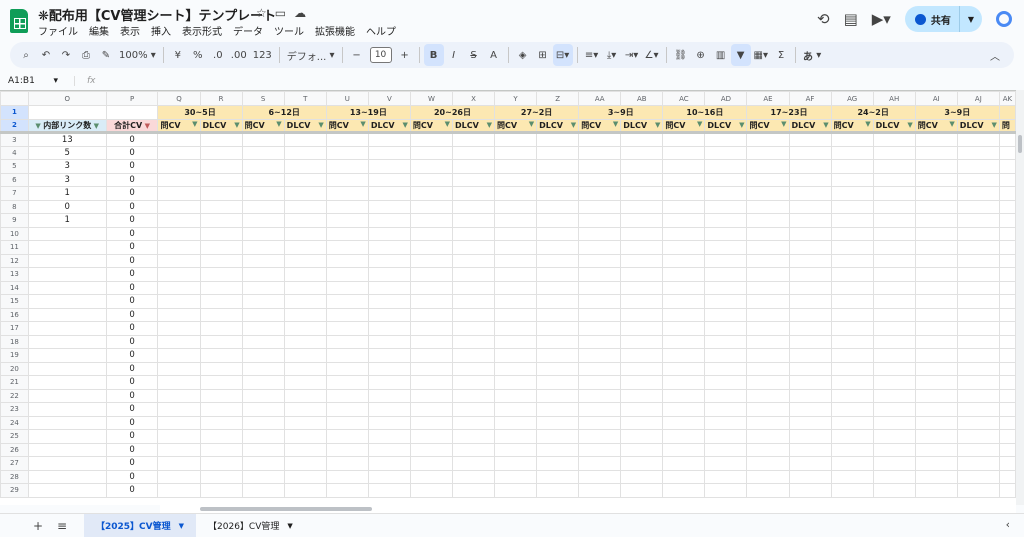 The width and height of the screenshot is (1024, 537). Describe the element at coordinates (1007, 126) in the screenshot. I see `inquiry-cv-header-partial: 問` at that location.